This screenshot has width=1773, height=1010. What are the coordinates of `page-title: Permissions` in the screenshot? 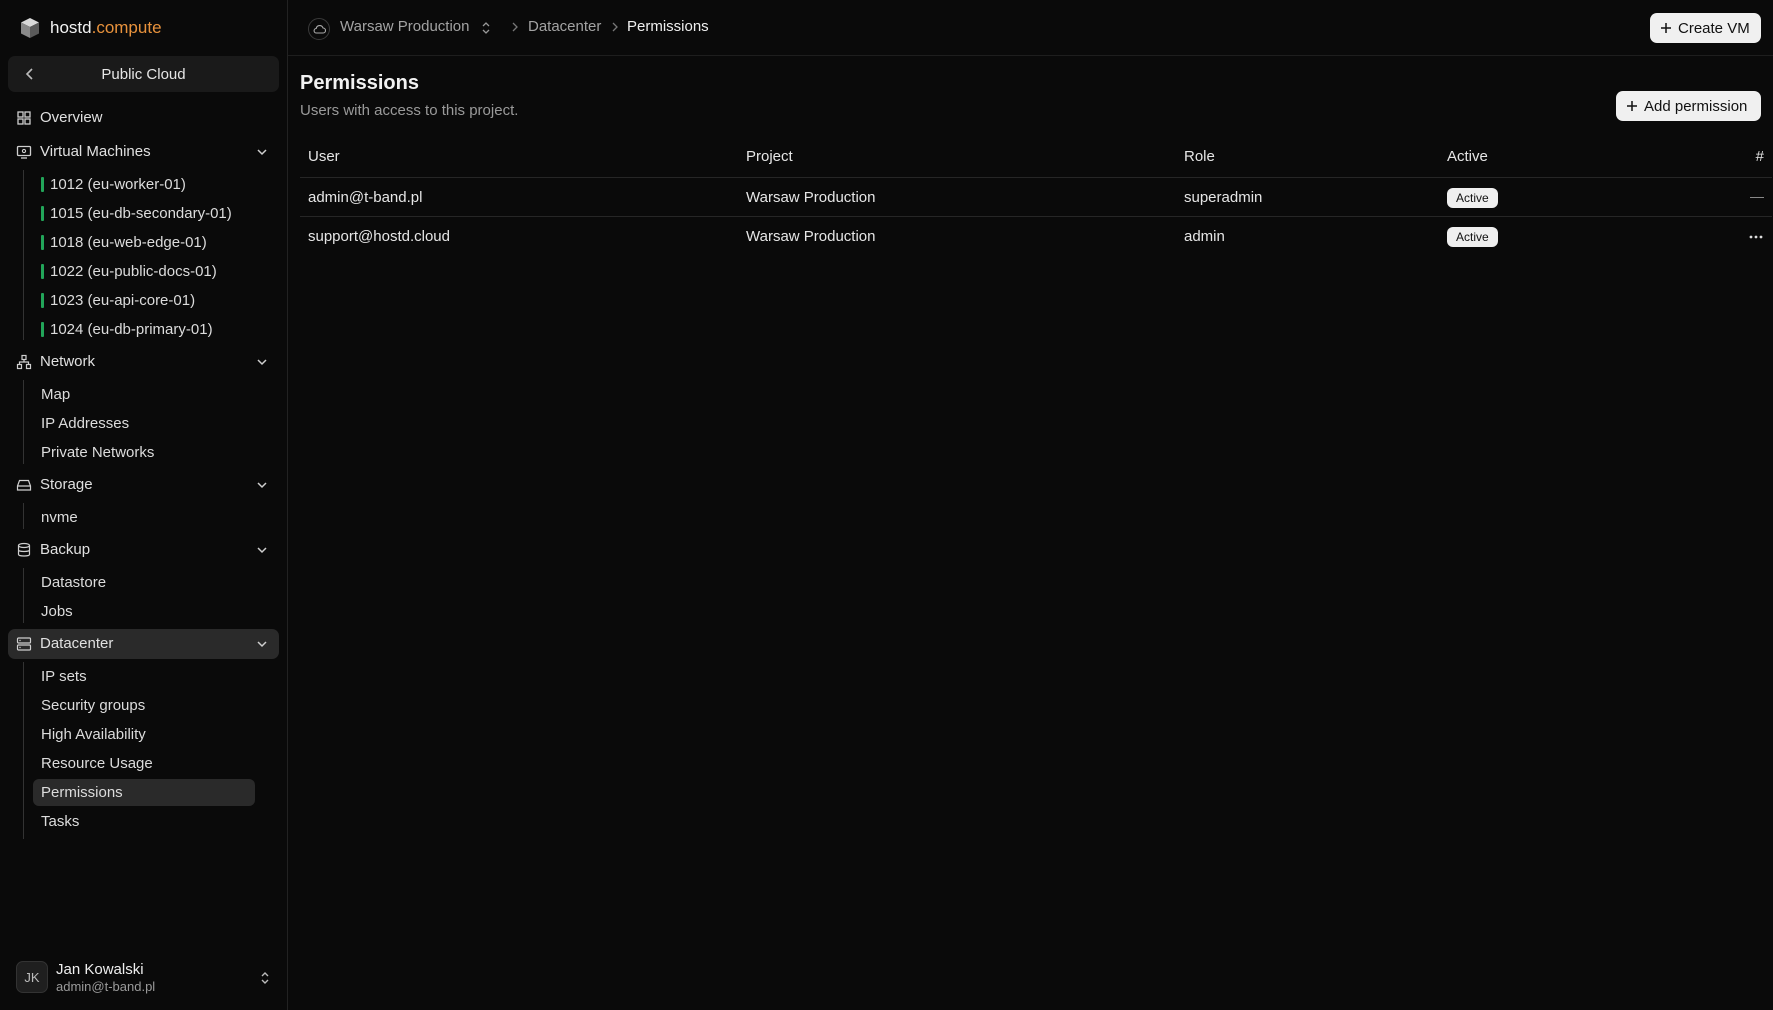 It's located at (359, 83).